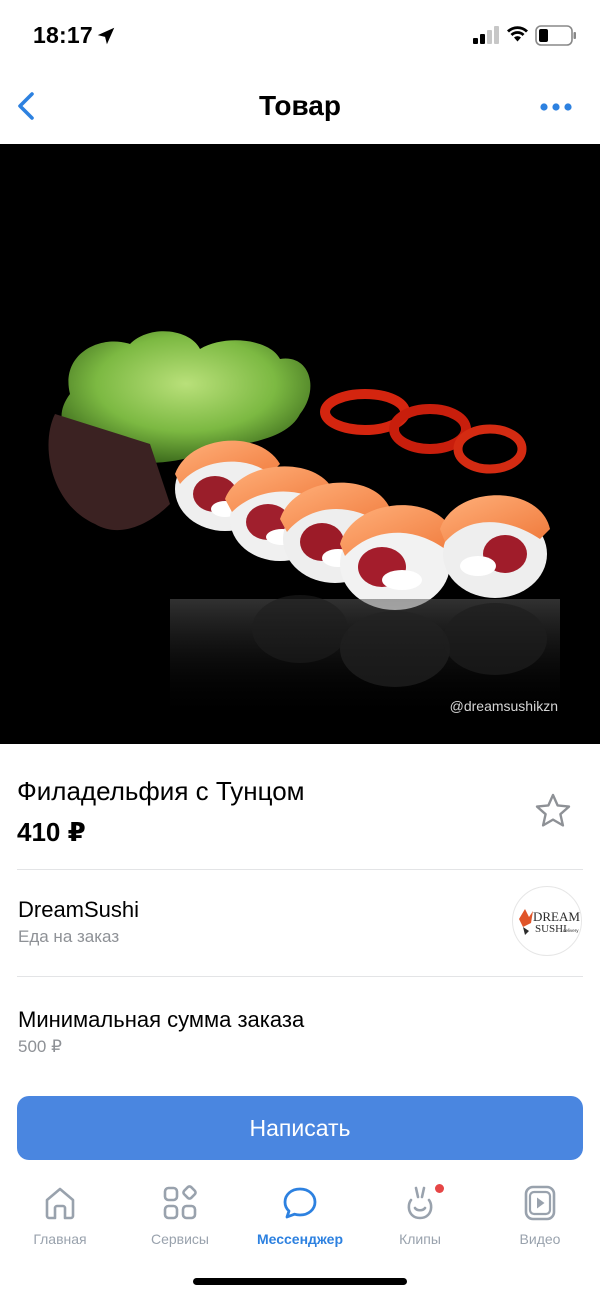 The width and height of the screenshot is (600, 1297). What do you see at coordinates (63, 35) in the screenshot?
I see `status-time: 18:17` at bounding box center [63, 35].